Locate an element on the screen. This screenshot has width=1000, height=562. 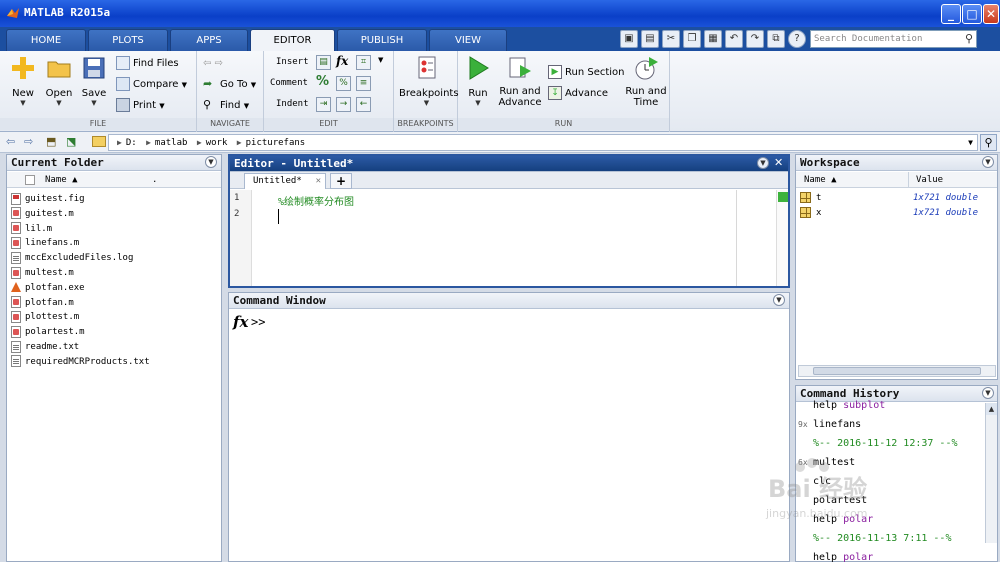
file-row: polartest.m is located at coordinates (48, 332).